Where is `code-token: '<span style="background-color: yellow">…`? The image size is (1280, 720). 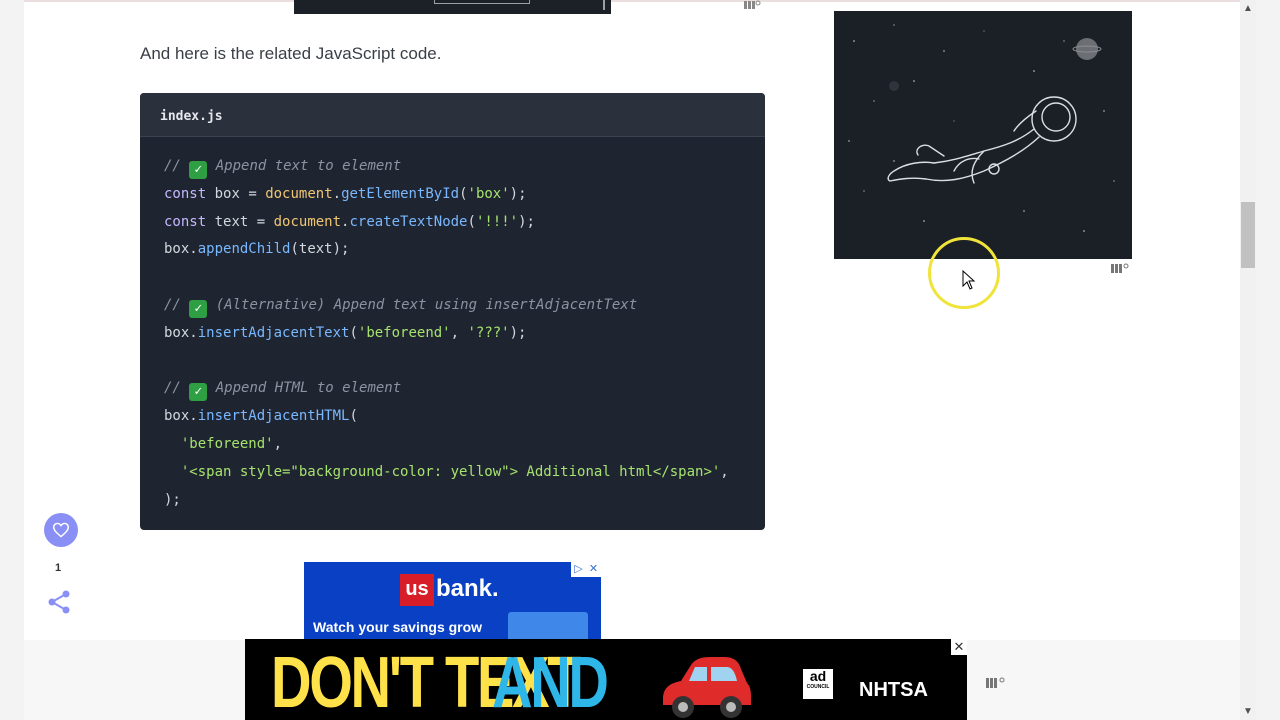
code-token: '<span style="background-color: yellow">… is located at coordinates (450, 471).